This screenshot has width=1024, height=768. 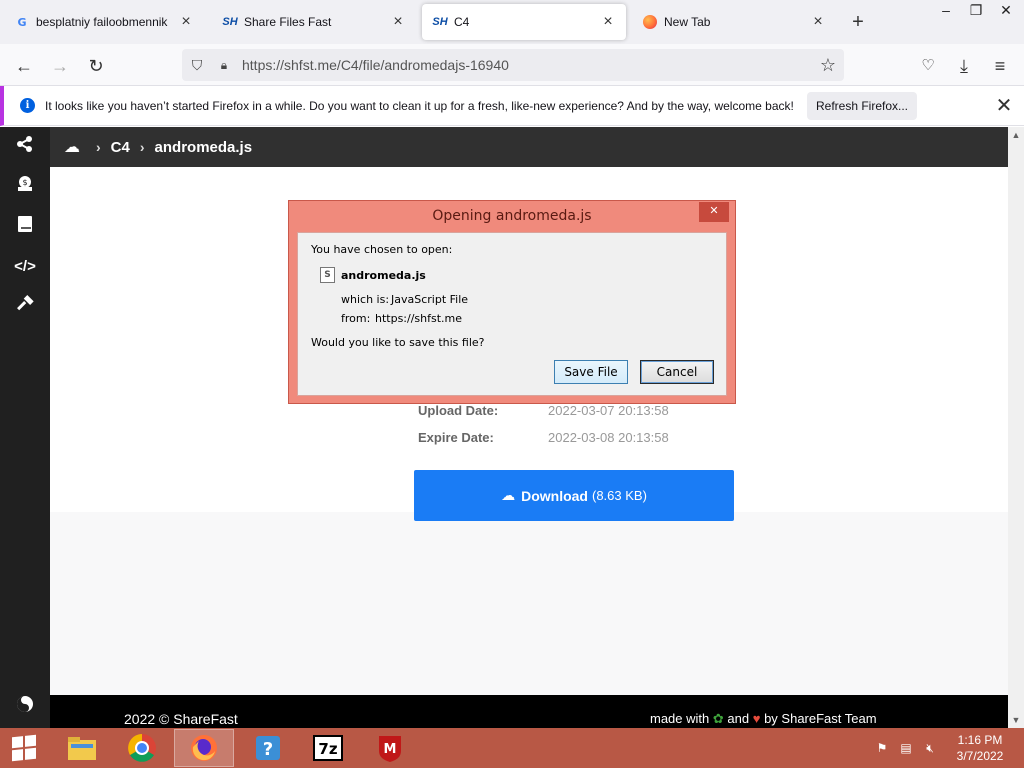 I want to click on tab-google-search: G besplatniy failoobmennik - G ×, so click(x=104, y=22).